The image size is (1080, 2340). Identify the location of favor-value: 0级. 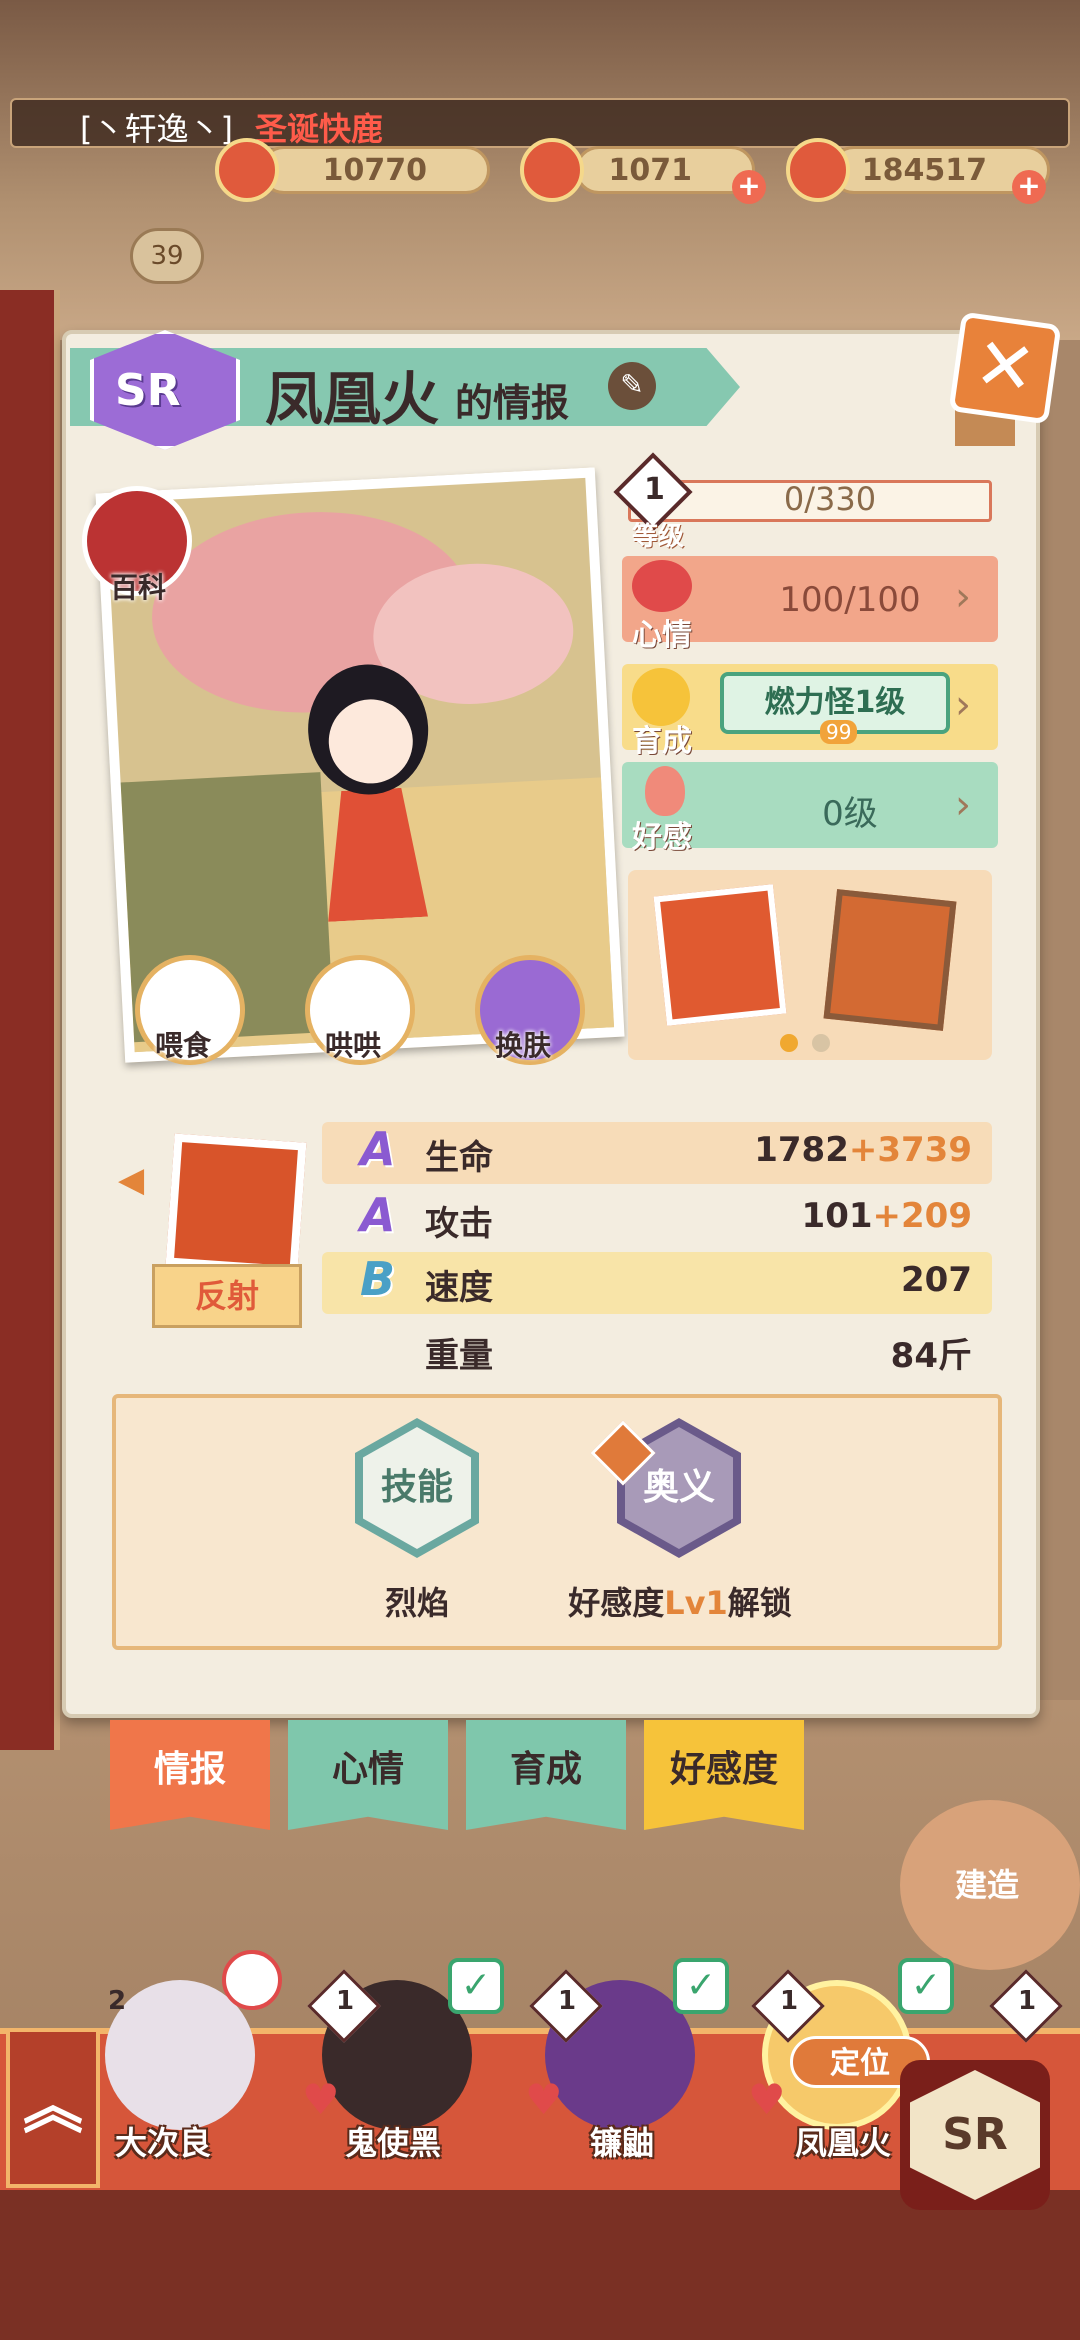
(850, 814).